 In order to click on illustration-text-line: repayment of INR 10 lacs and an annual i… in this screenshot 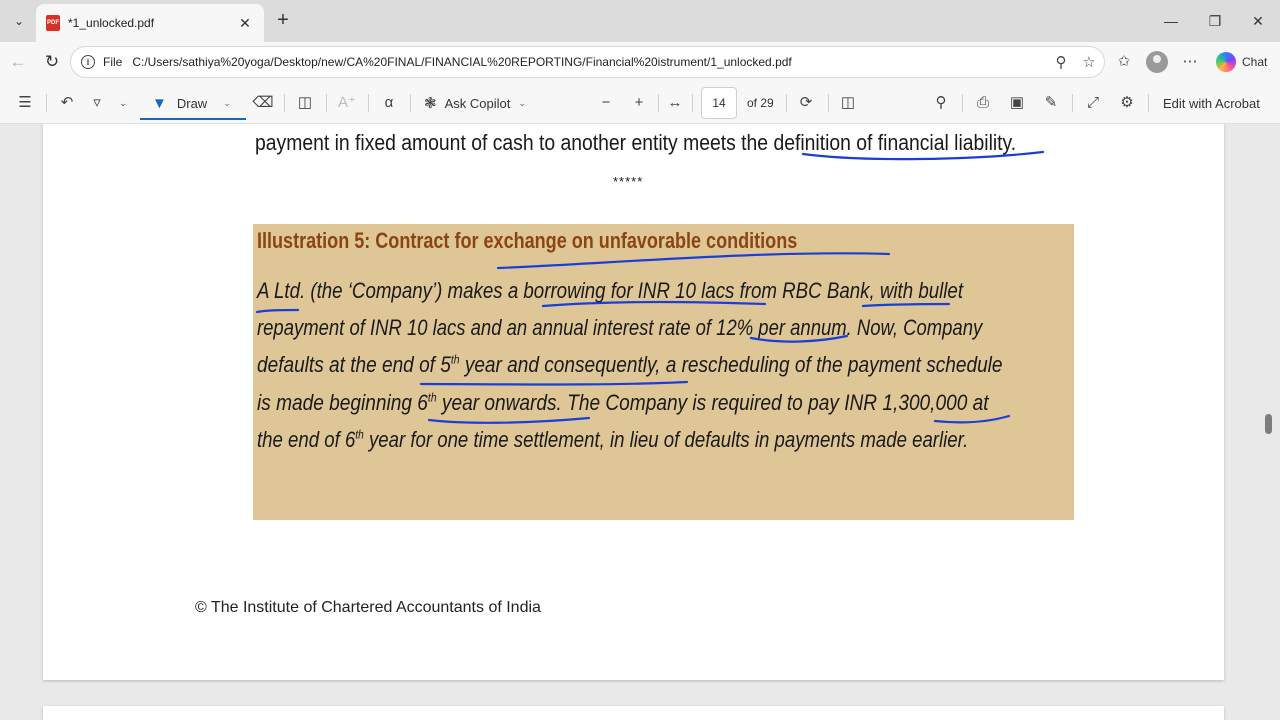, I will do `click(620, 327)`.